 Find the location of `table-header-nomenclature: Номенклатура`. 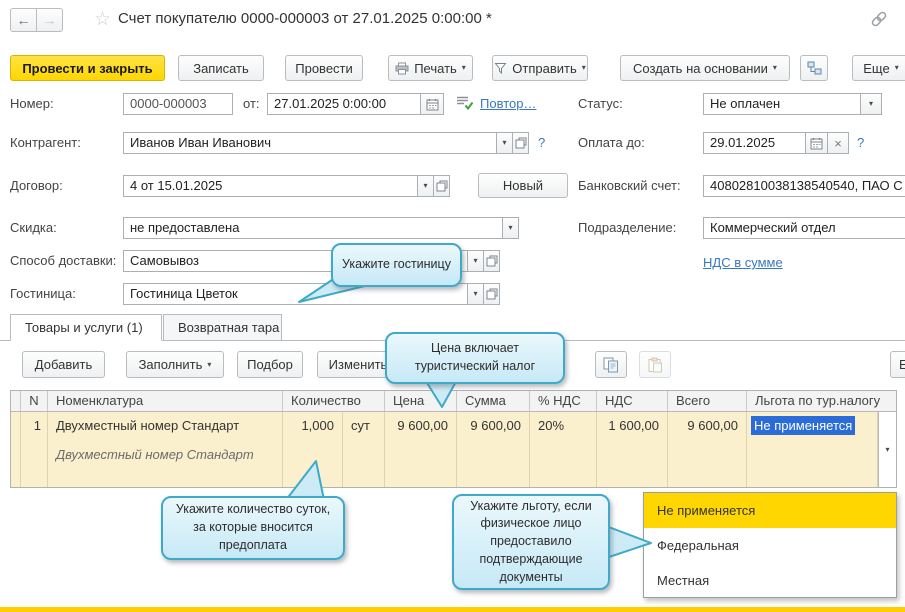

table-header-nomenclature: Номенклатура is located at coordinates (165, 401).